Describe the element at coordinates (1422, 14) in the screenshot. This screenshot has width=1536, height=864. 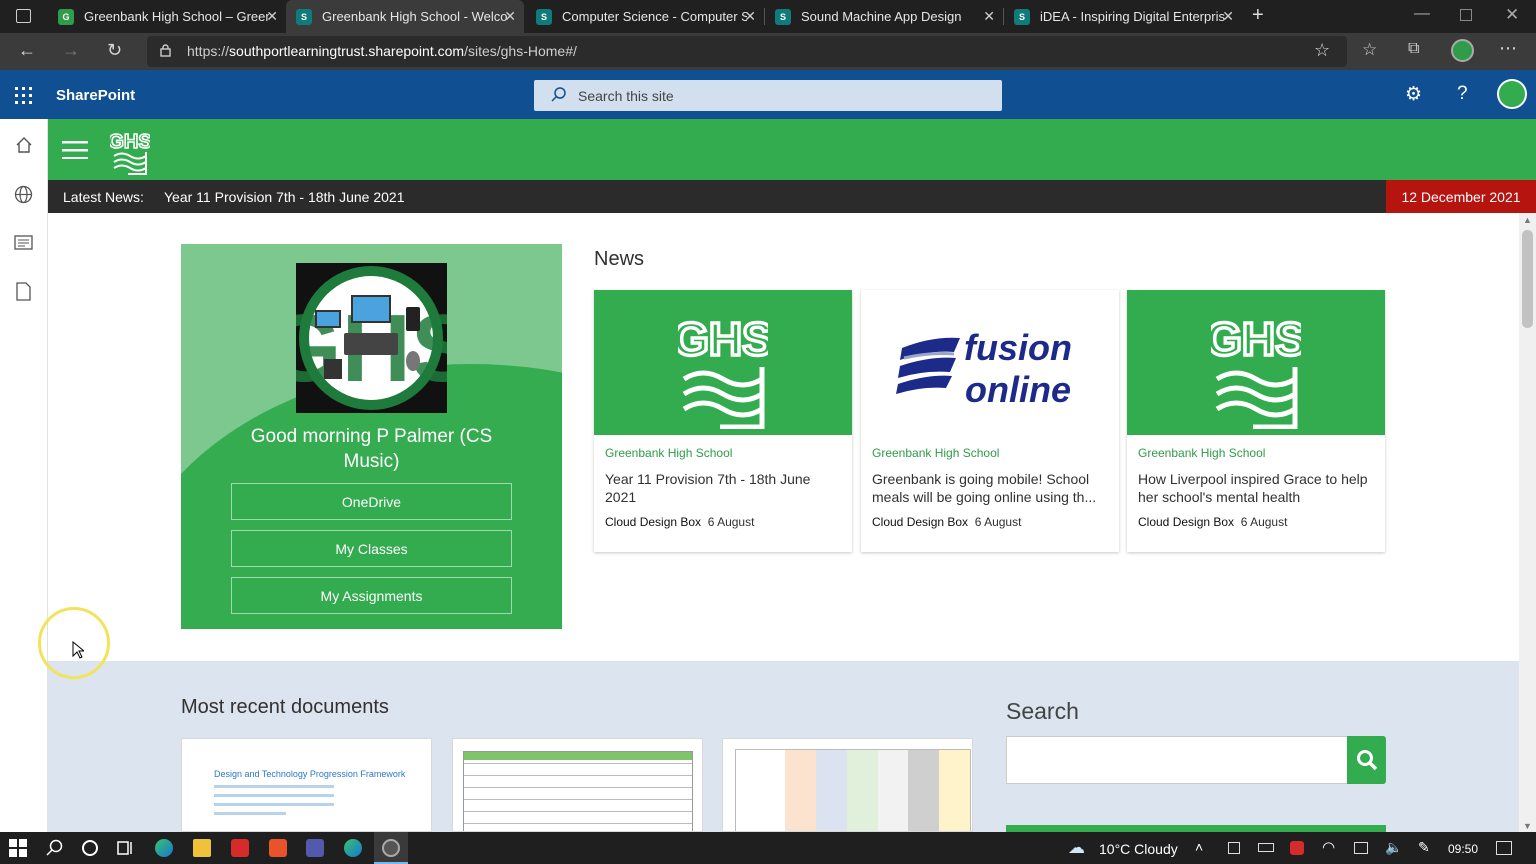
I see `minimize-button: —` at that location.